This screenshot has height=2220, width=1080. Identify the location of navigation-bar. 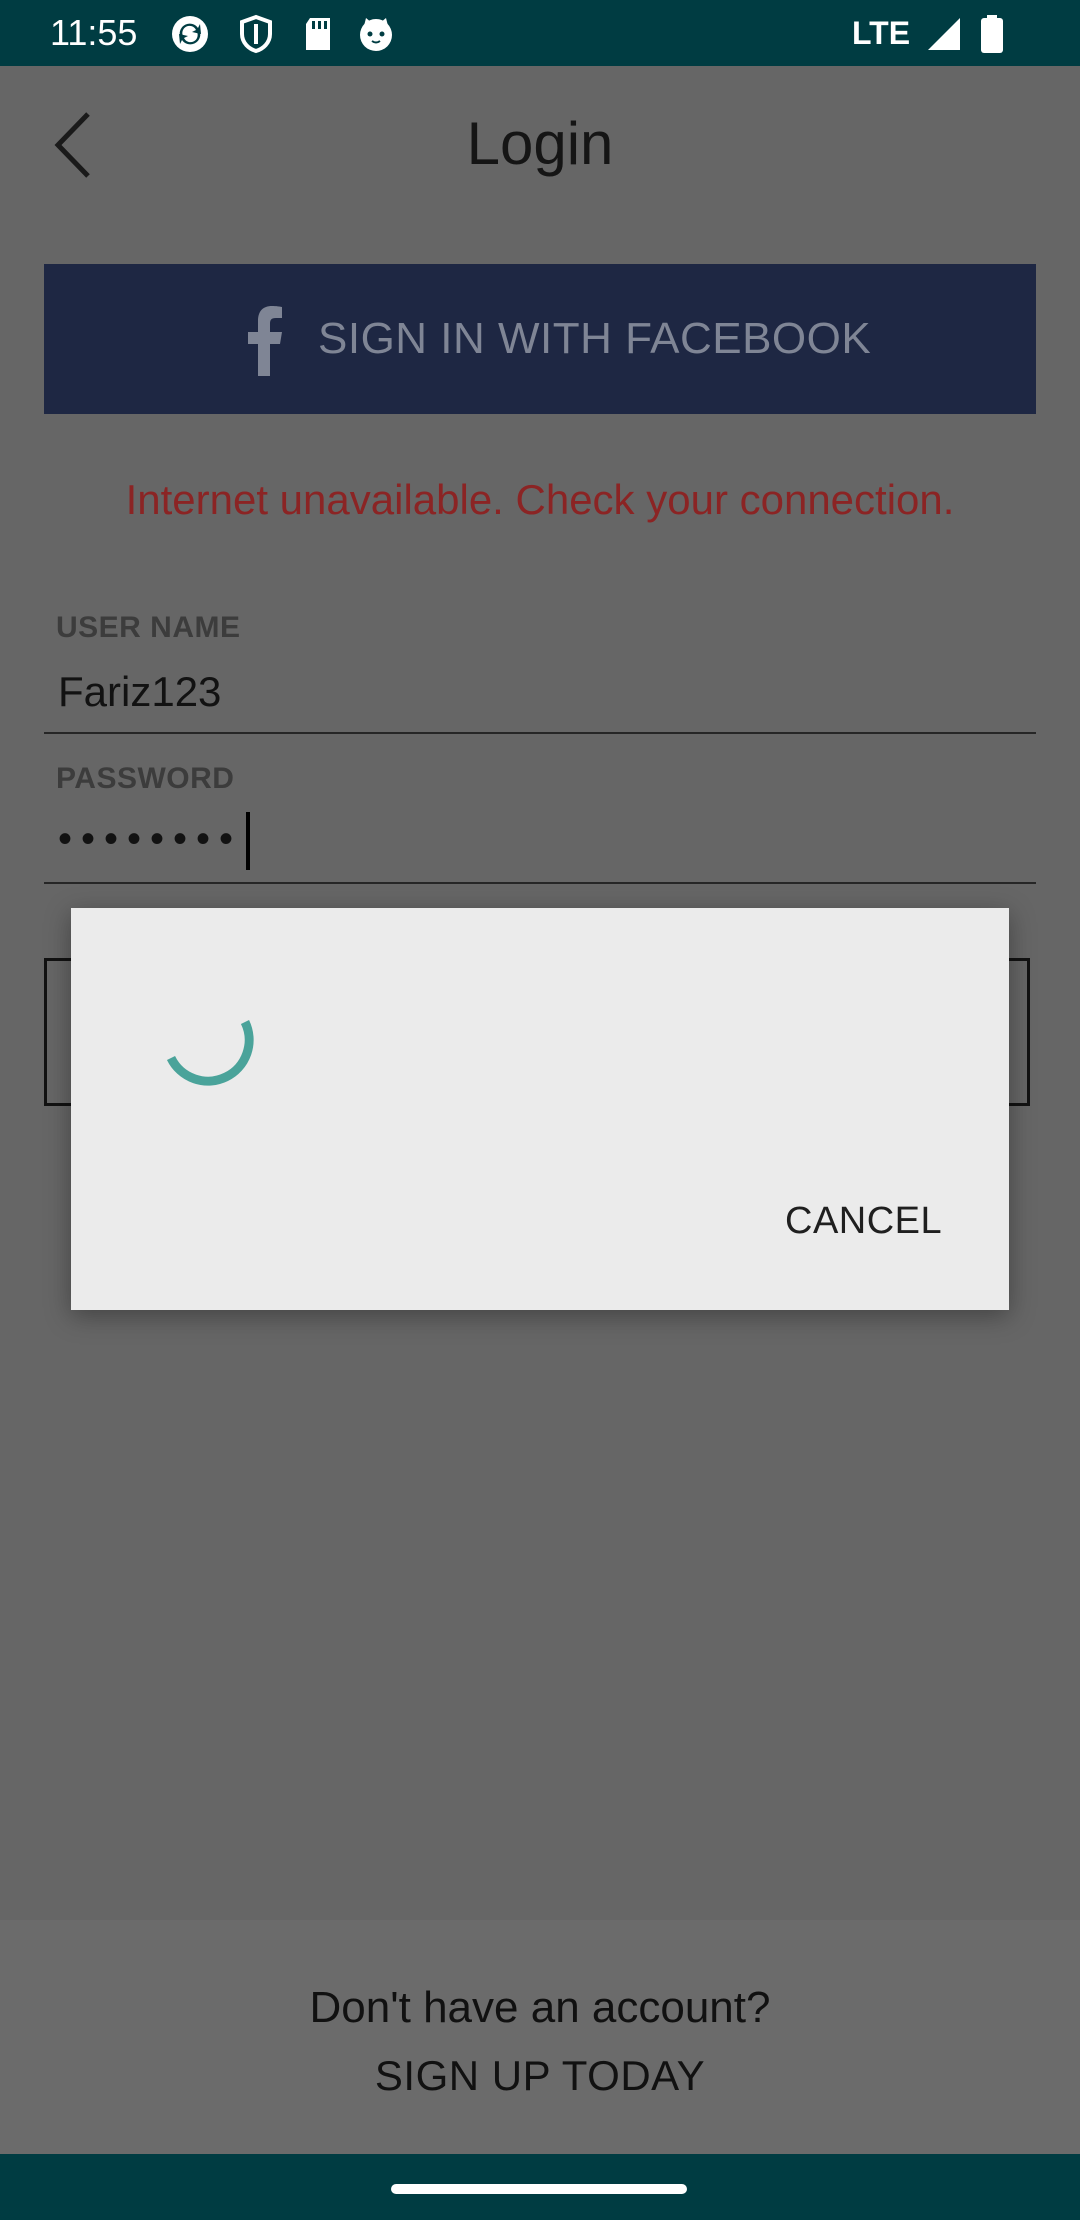
(540, 2187).